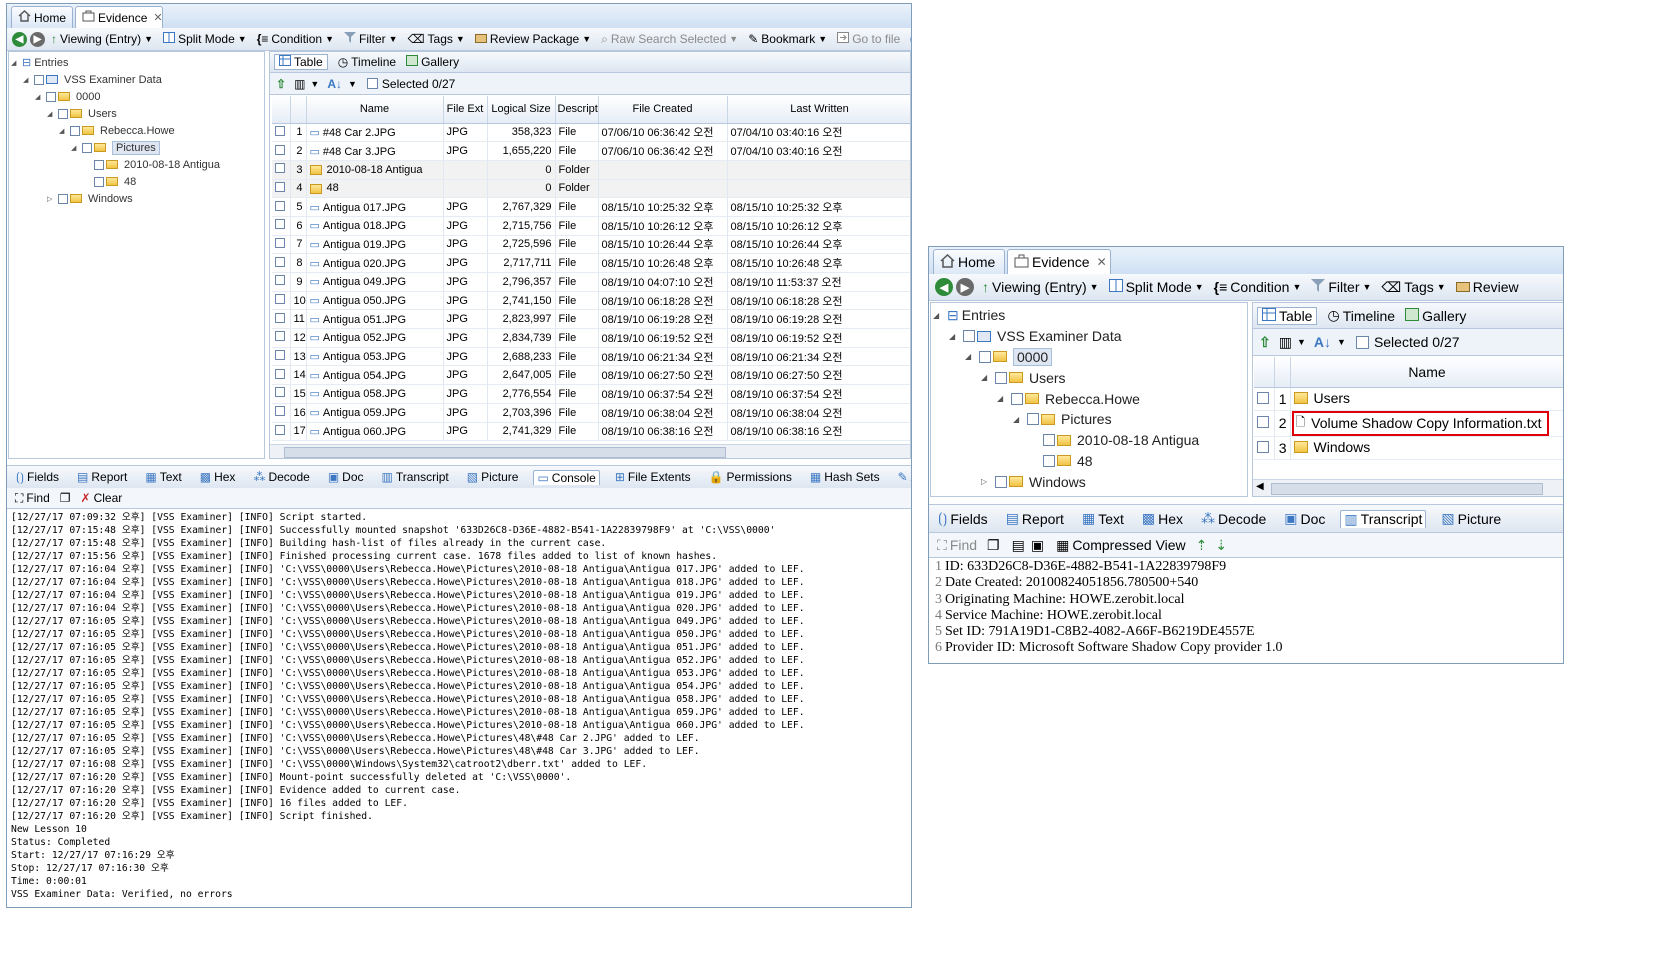  Describe the element at coordinates (1221, 545) in the screenshot. I see `document-down-icon: ⇣` at that location.